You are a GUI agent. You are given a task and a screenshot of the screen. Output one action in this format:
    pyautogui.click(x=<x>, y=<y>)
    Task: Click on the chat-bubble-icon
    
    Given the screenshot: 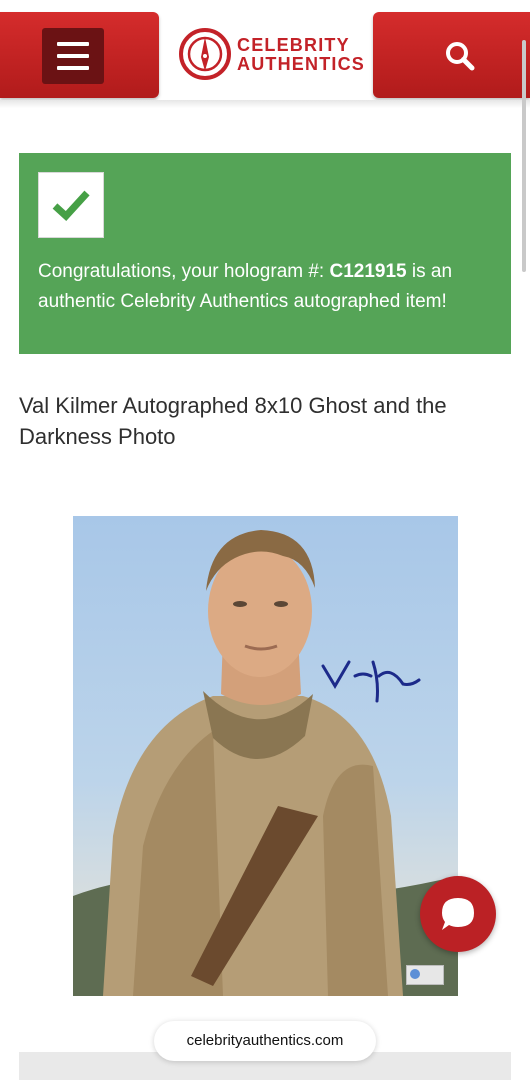 What is the action you would take?
    pyautogui.click(x=458, y=914)
    